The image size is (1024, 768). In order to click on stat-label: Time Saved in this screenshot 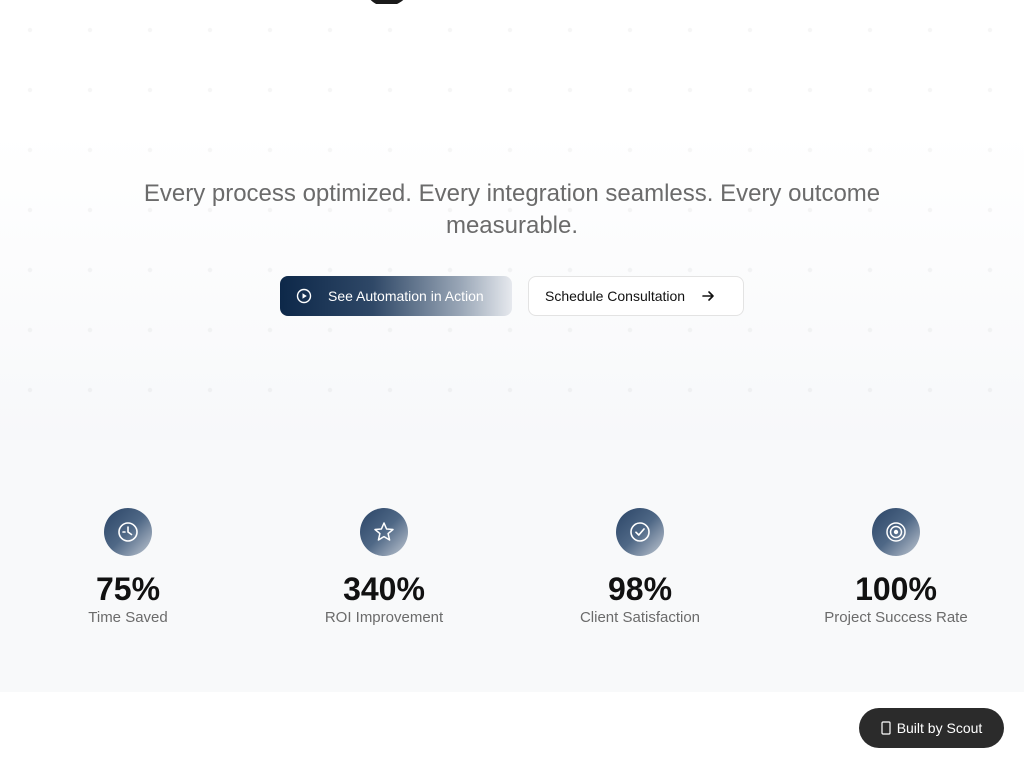, I will do `click(128, 617)`.